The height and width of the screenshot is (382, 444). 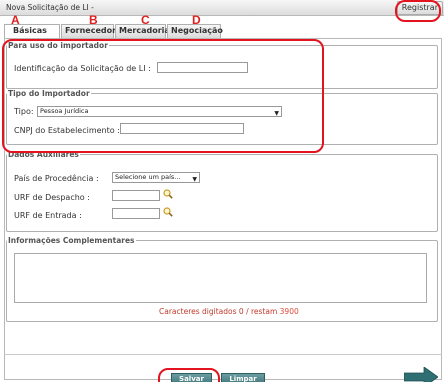 What do you see at coordinates (159, 111) in the screenshot?
I see `importer-type-select: Pessoa Jurídica ▼` at bounding box center [159, 111].